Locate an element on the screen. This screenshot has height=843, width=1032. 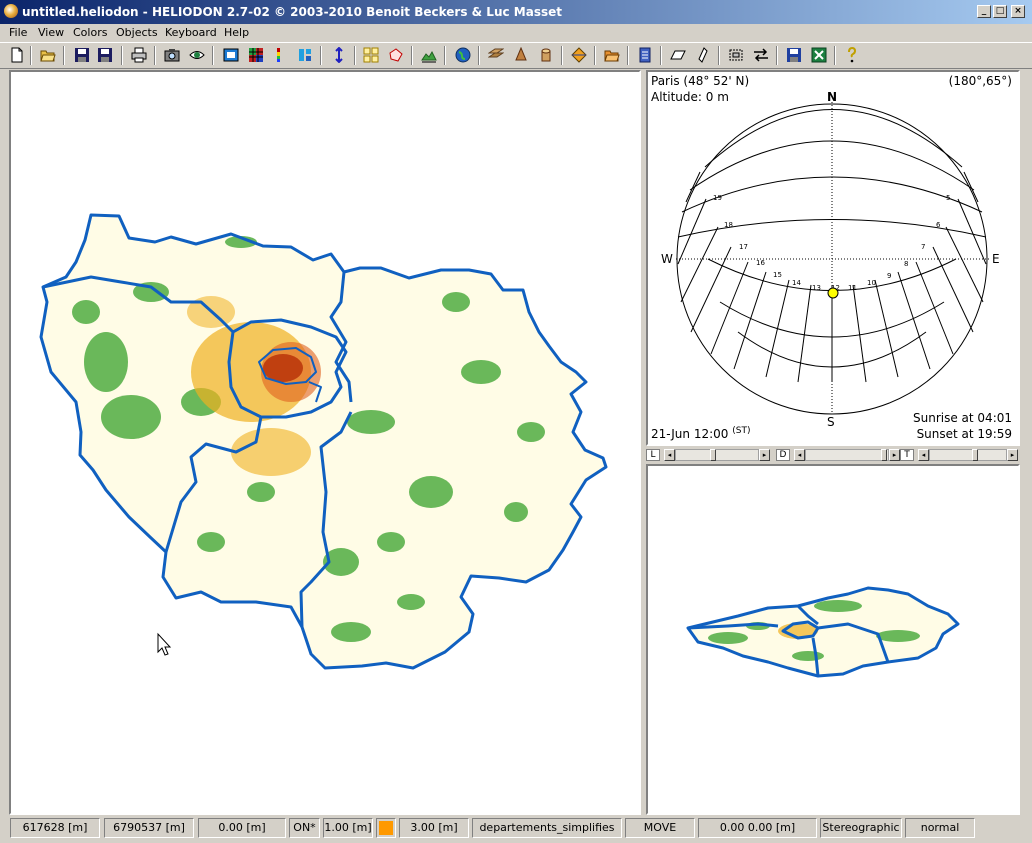
t-slider-left-arrow: ◂ is located at coordinates (923, 455).